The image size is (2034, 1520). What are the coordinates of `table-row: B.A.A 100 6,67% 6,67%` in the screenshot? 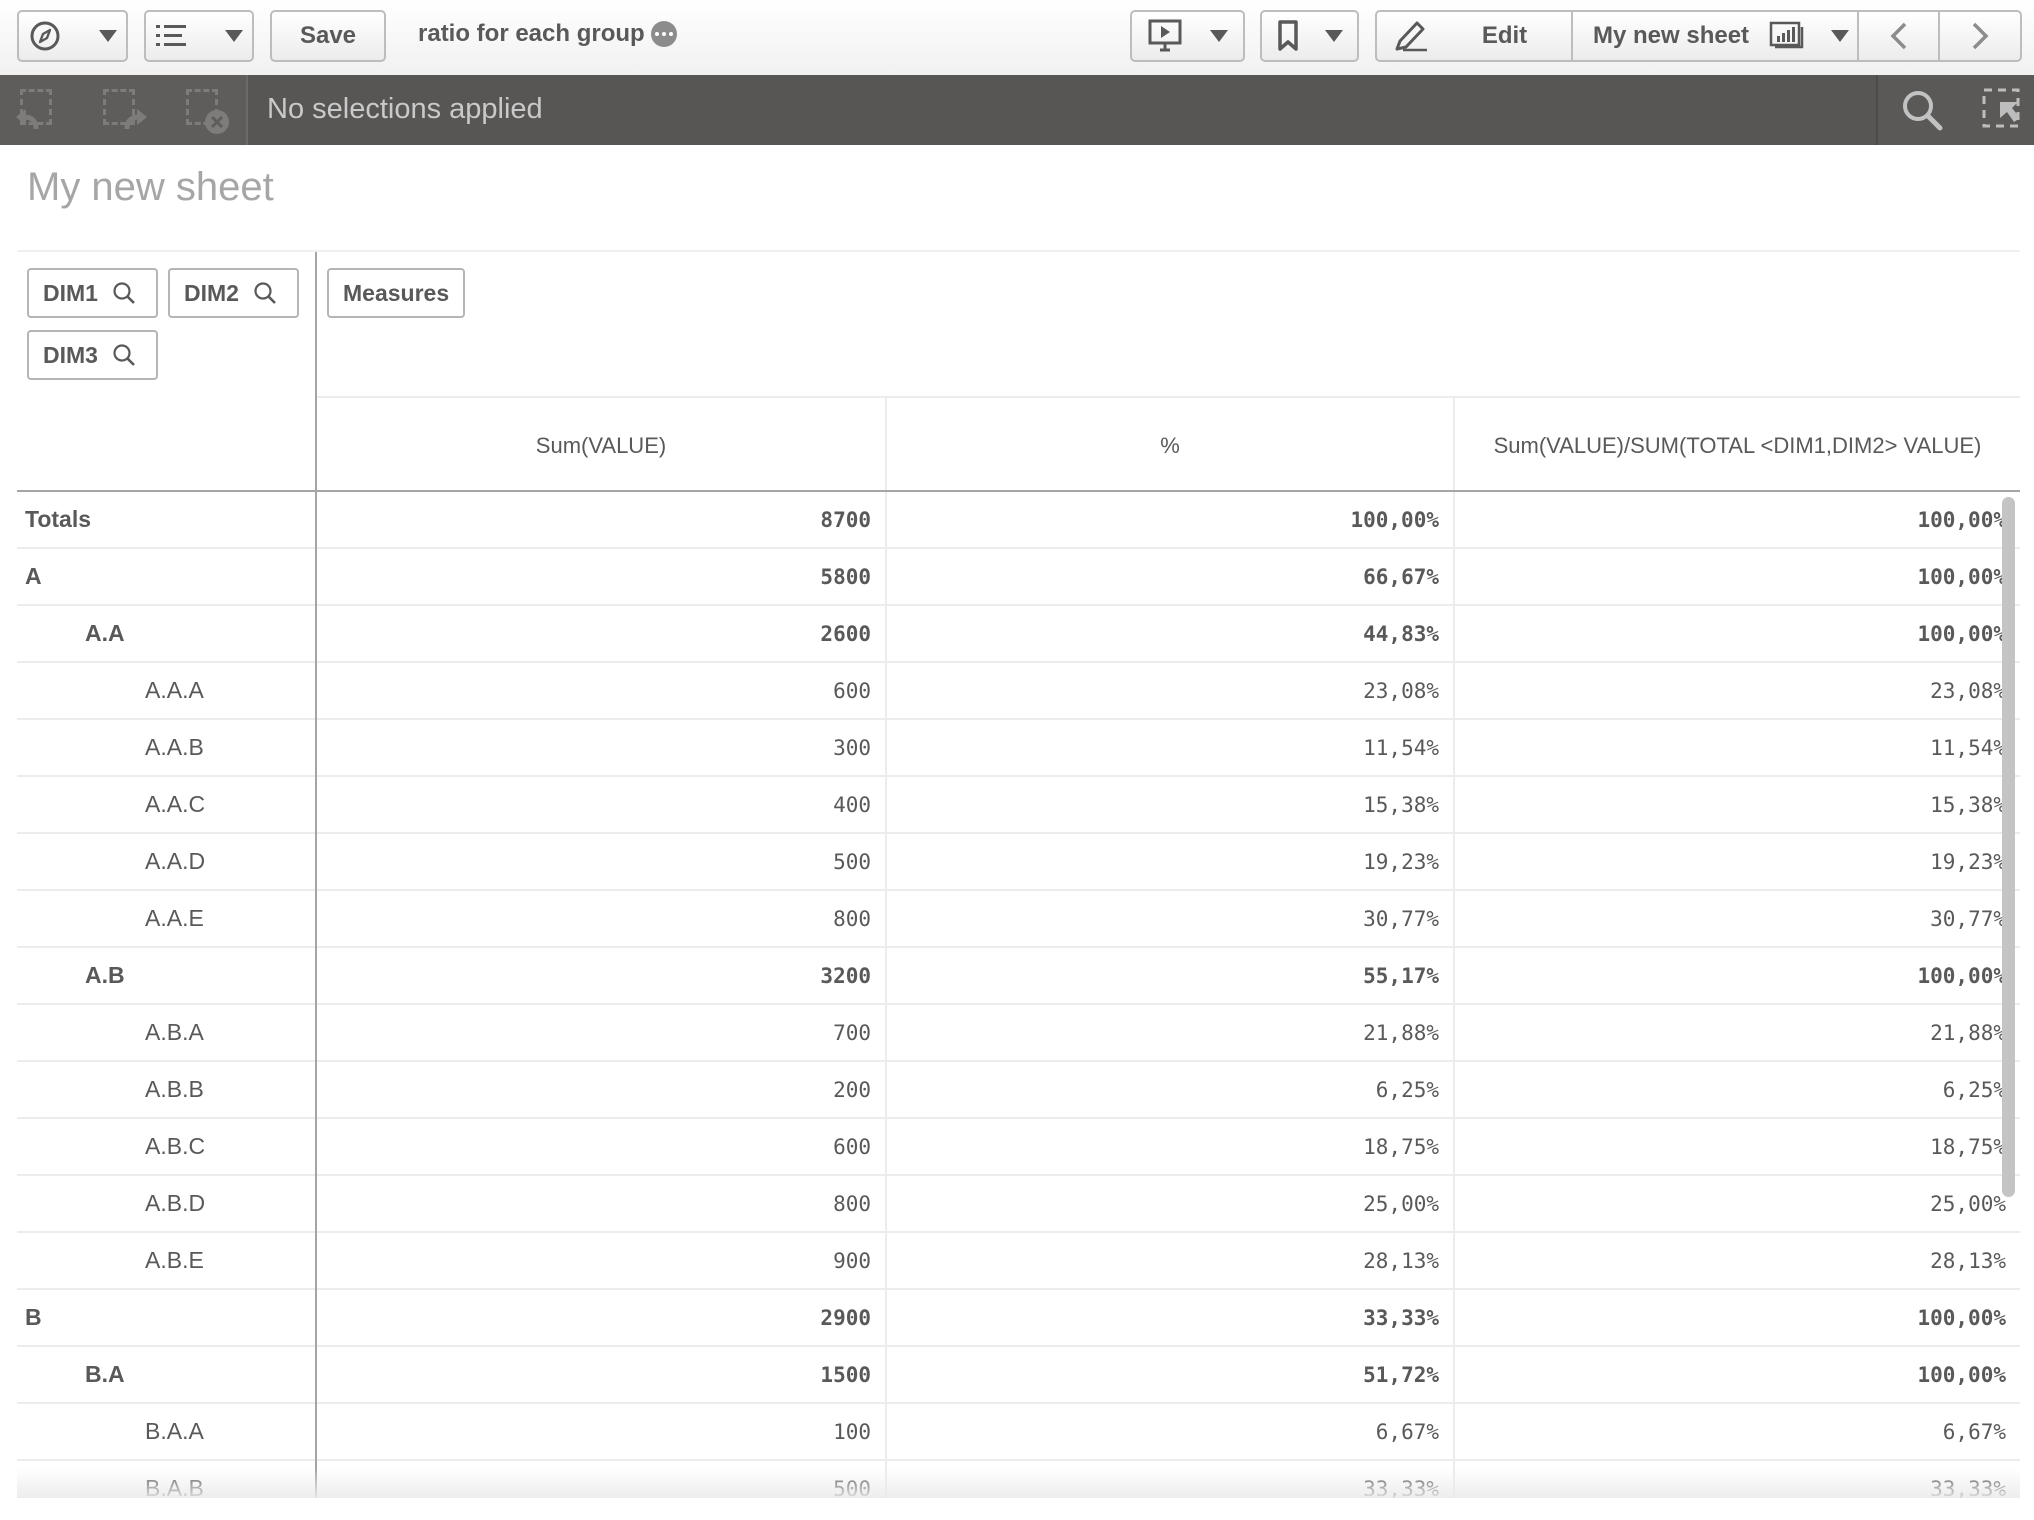 It's located at (1018, 1431).